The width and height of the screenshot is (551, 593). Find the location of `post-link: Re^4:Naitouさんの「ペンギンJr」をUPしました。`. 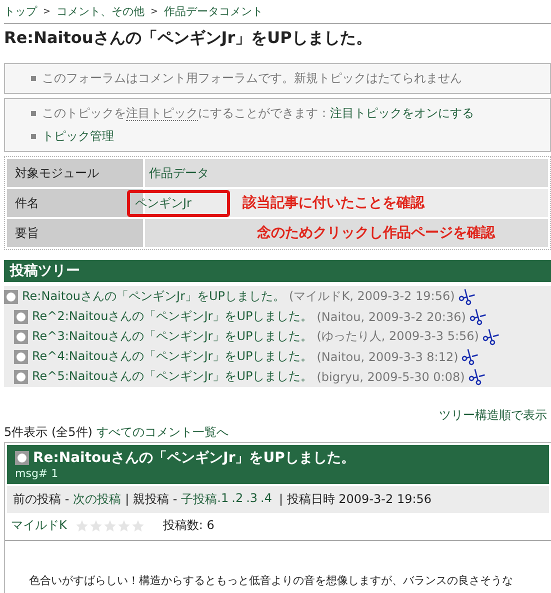

post-link: Re^4:Naitouさんの「ペンギンJr」をUPしました。 is located at coordinates (172, 356).